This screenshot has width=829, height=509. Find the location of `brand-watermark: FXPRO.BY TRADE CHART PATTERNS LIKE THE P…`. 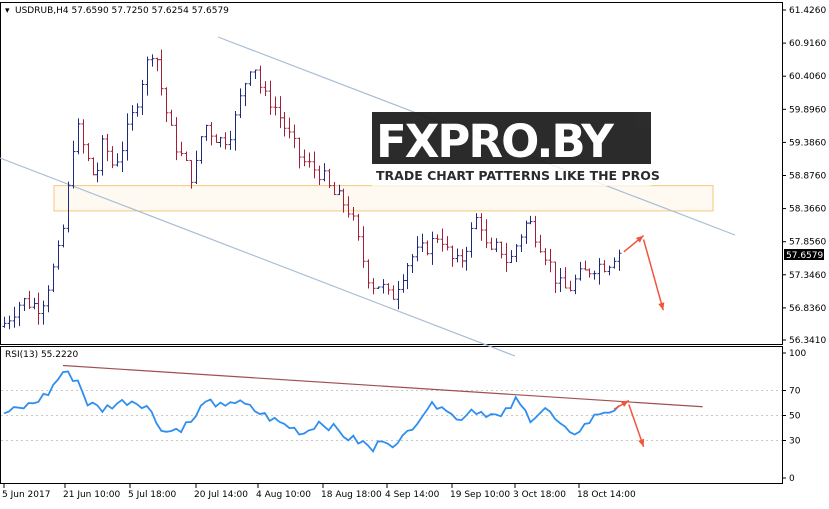

brand-watermark: FXPRO.BY TRADE CHART PATTERNS LIKE THE P… is located at coordinates (516, 149).